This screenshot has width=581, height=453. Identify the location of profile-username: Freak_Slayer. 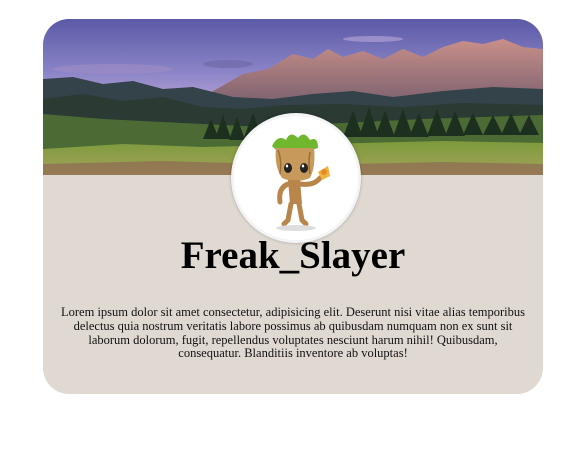
(293, 255).